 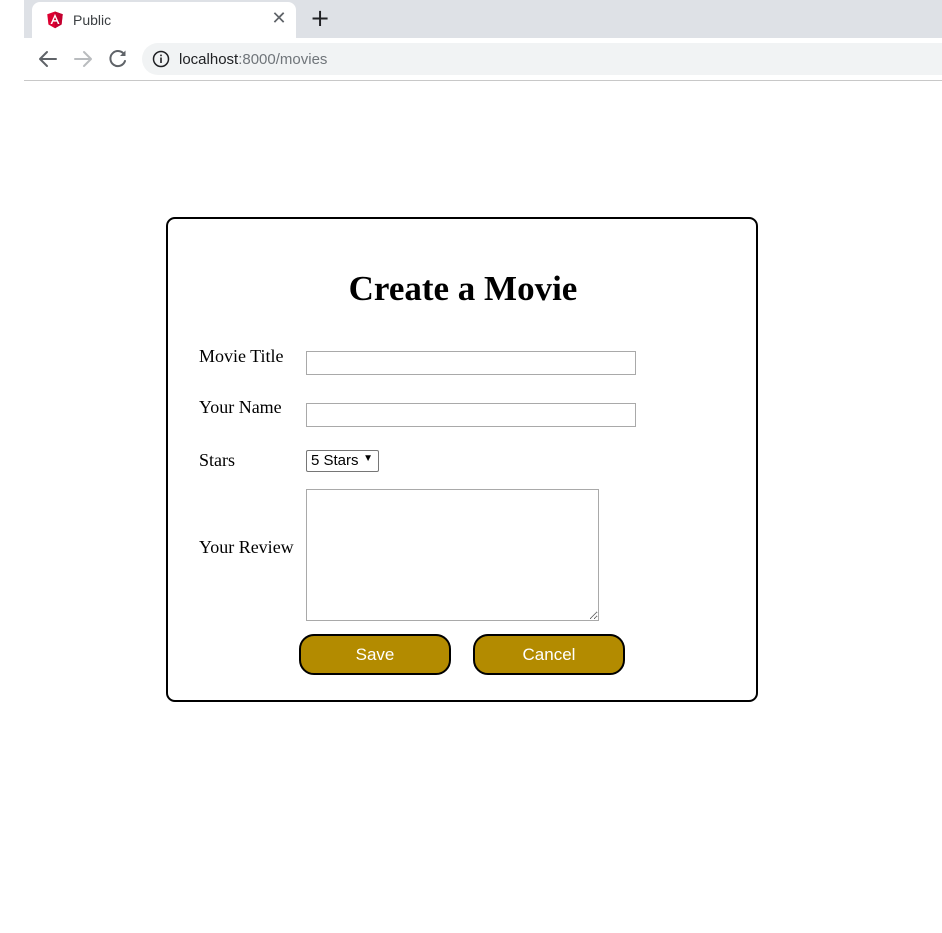 I want to click on new-tab-icon: +, so click(x=320, y=18).